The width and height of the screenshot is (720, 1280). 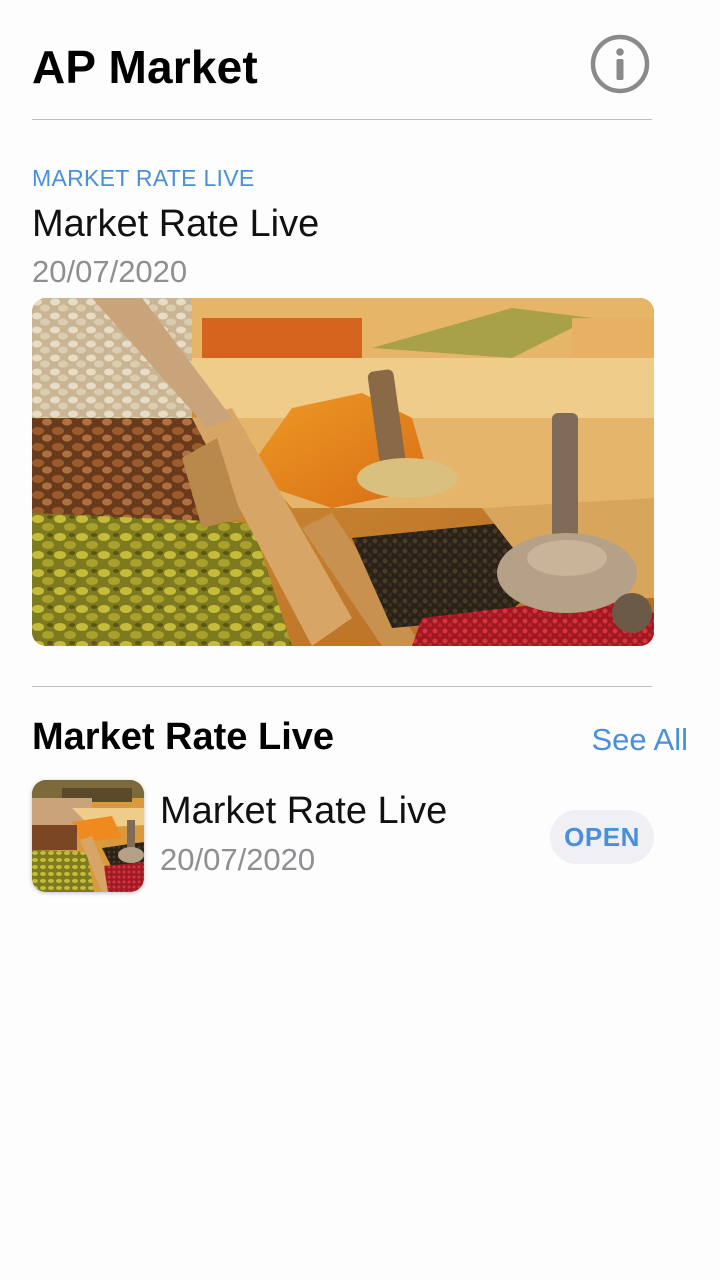 What do you see at coordinates (238, 859) in the screenshot?
I see `item-date: 20/07/2020` at bounding box center [238, 859].